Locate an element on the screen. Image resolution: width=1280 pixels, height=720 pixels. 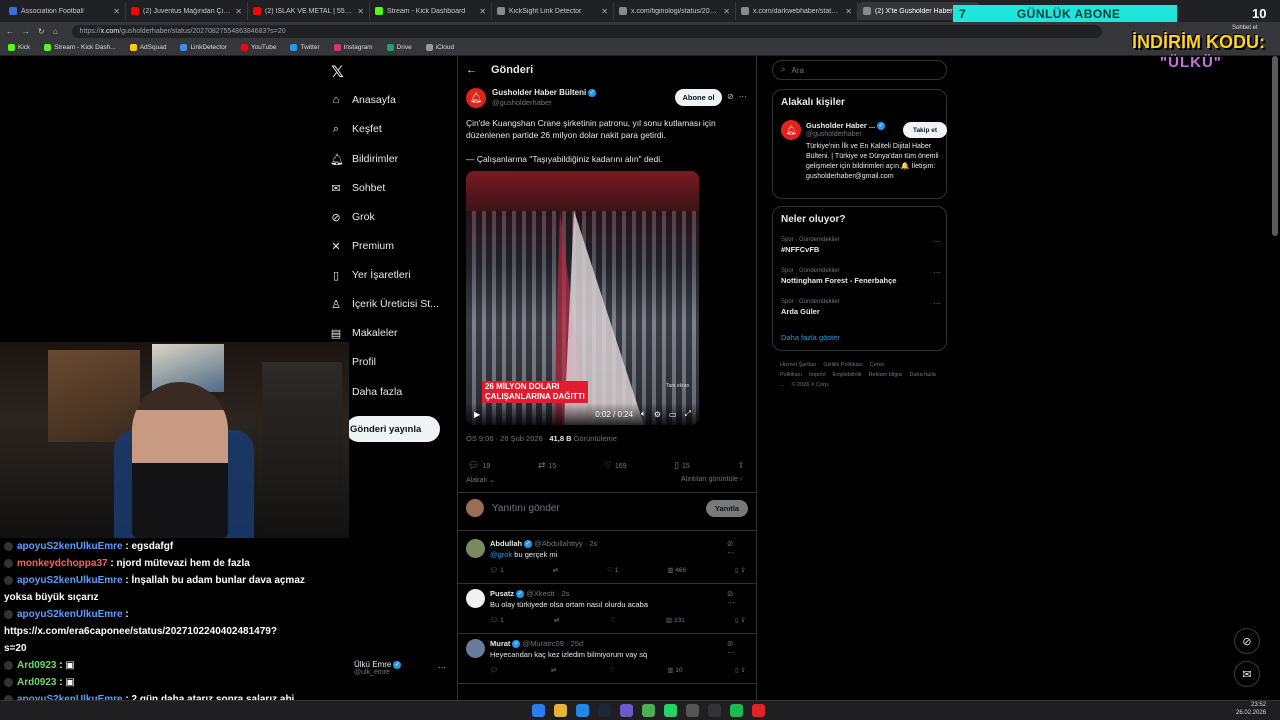
messages-fab-icon: ✉ is located at coordinates (1247, 674).